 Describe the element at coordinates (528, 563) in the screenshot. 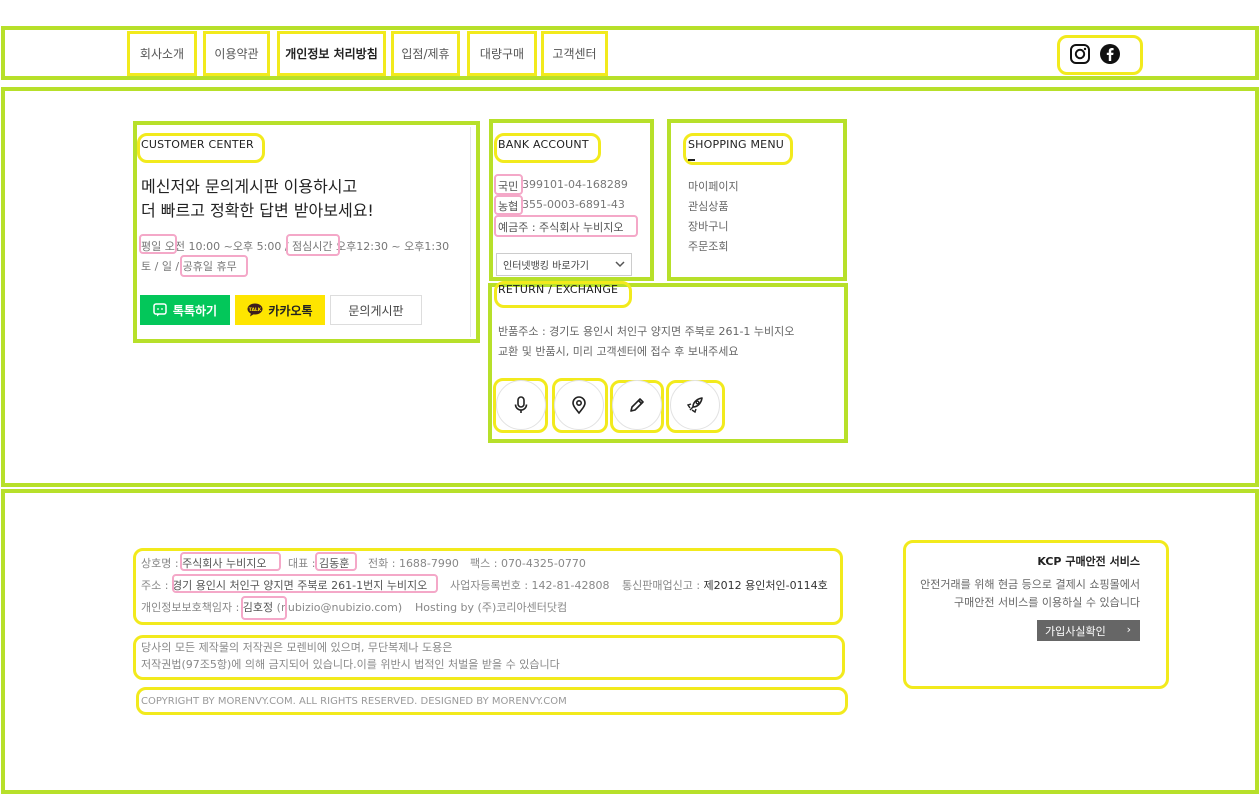

I see `fax-number: 팩스 : 070-4325-0770` at that location.